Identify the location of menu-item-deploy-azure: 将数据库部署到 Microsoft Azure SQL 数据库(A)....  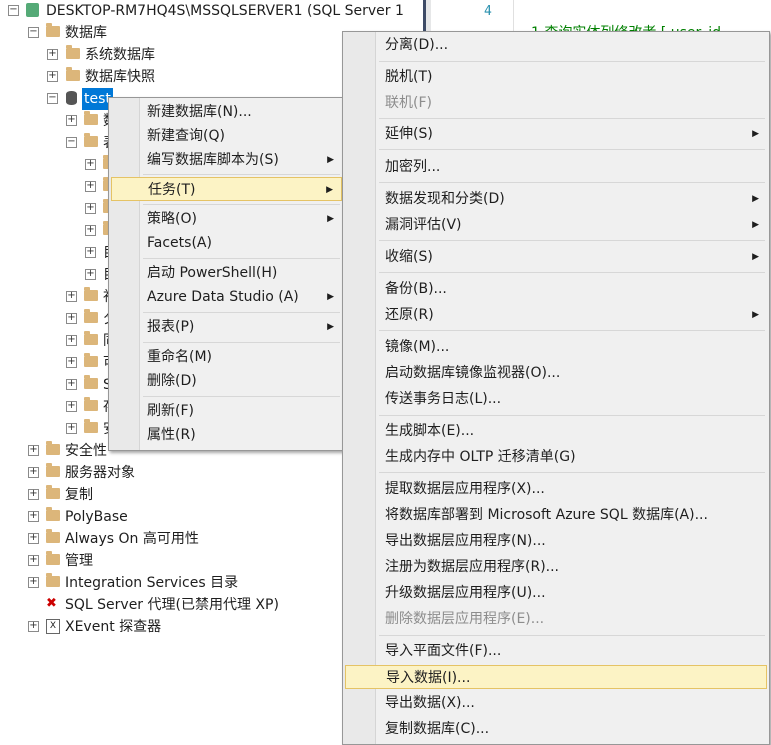
(556, 515).